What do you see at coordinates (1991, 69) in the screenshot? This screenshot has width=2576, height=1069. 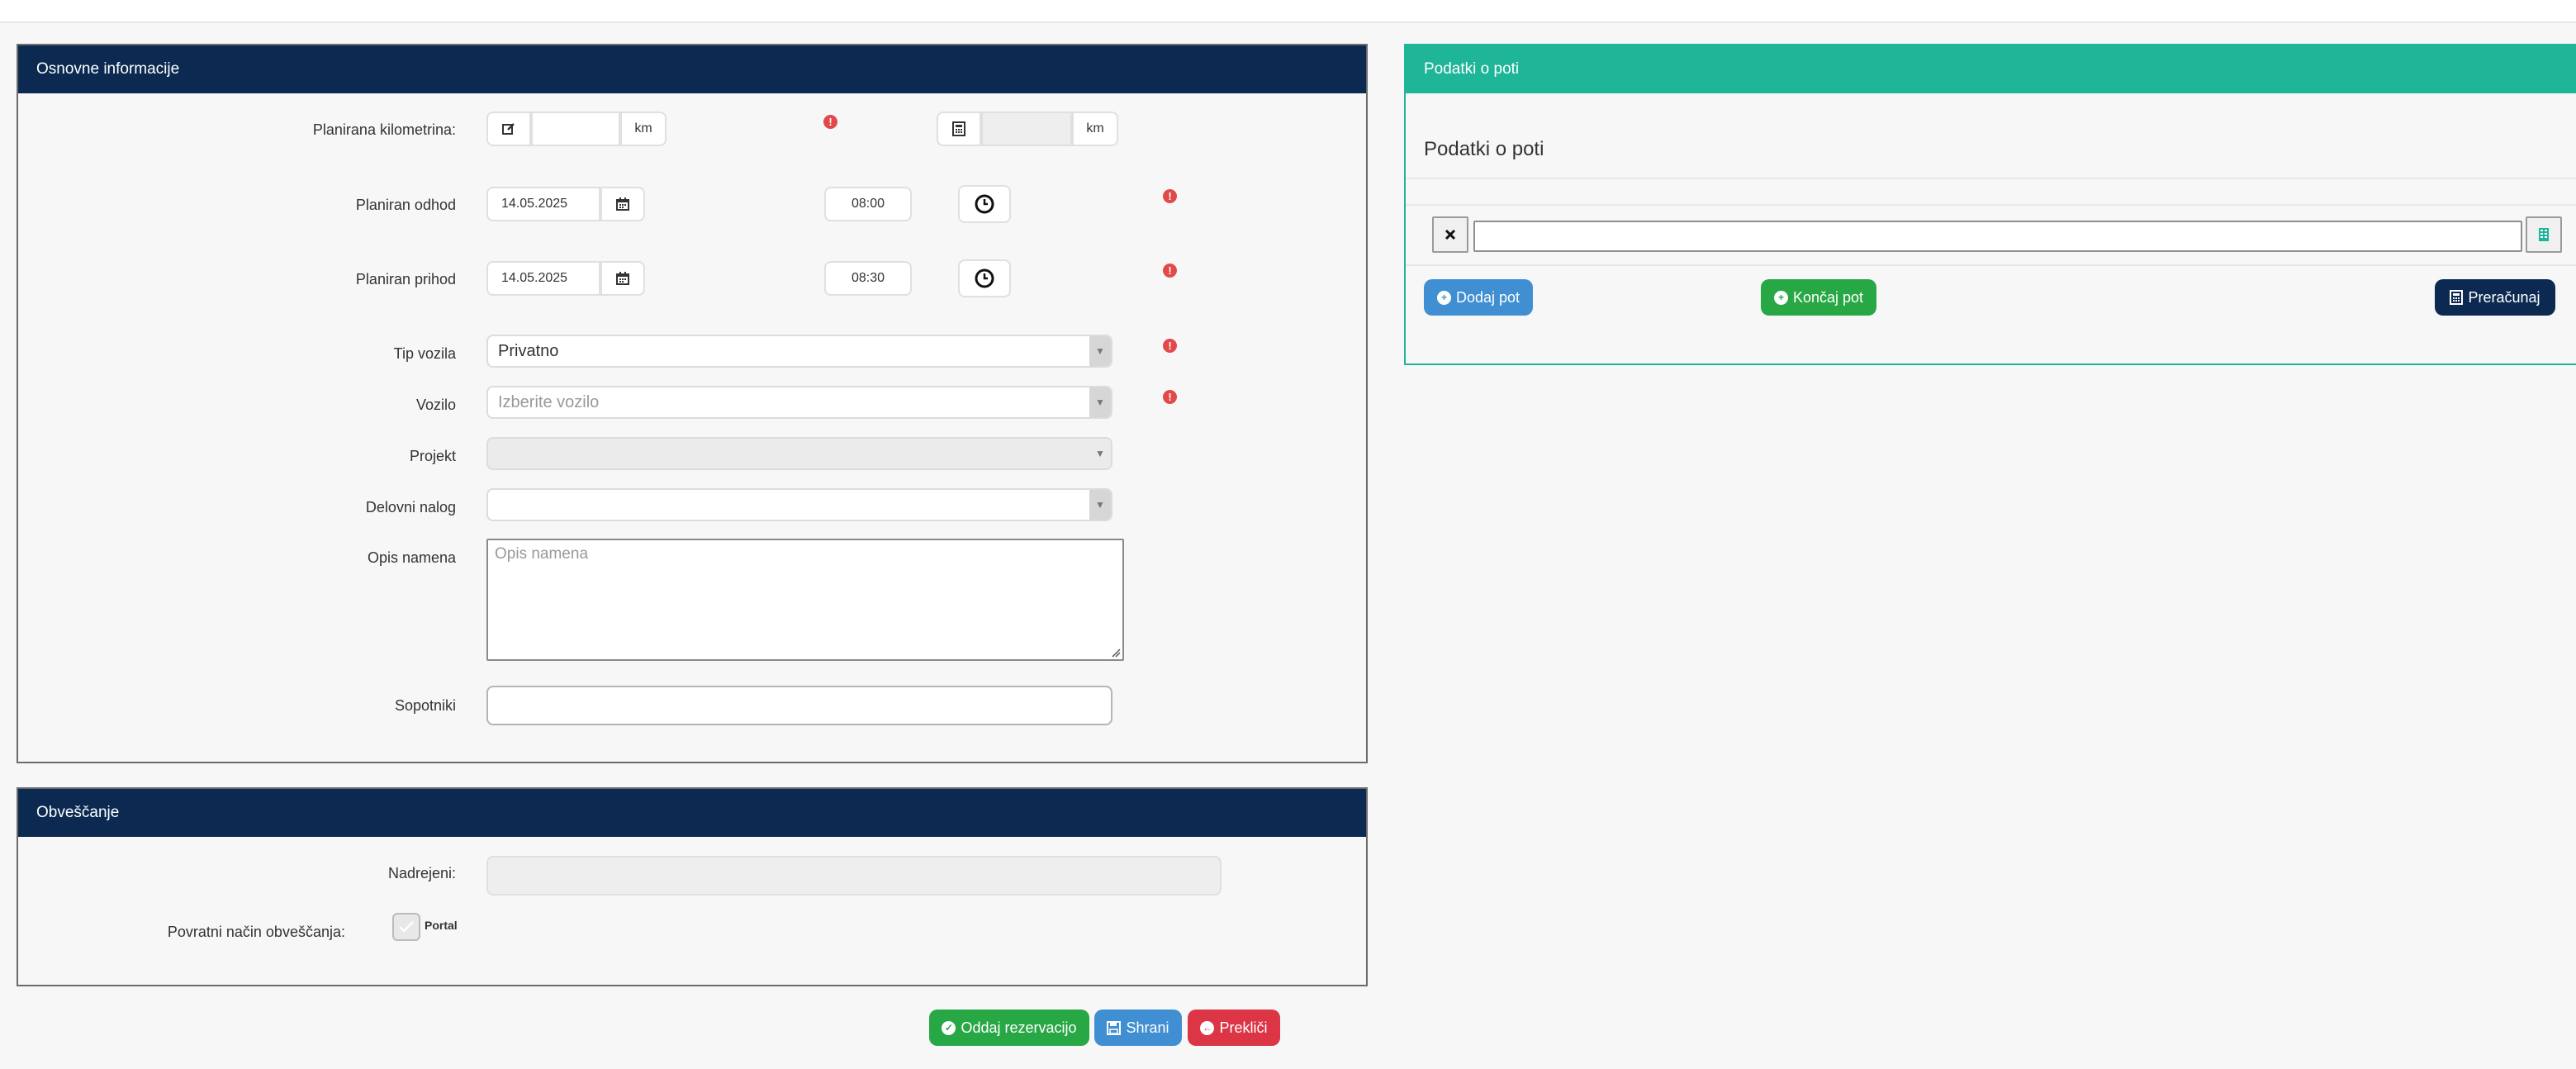 I see `route-title: Podatki o poti` at bounding box center [1991, 69].